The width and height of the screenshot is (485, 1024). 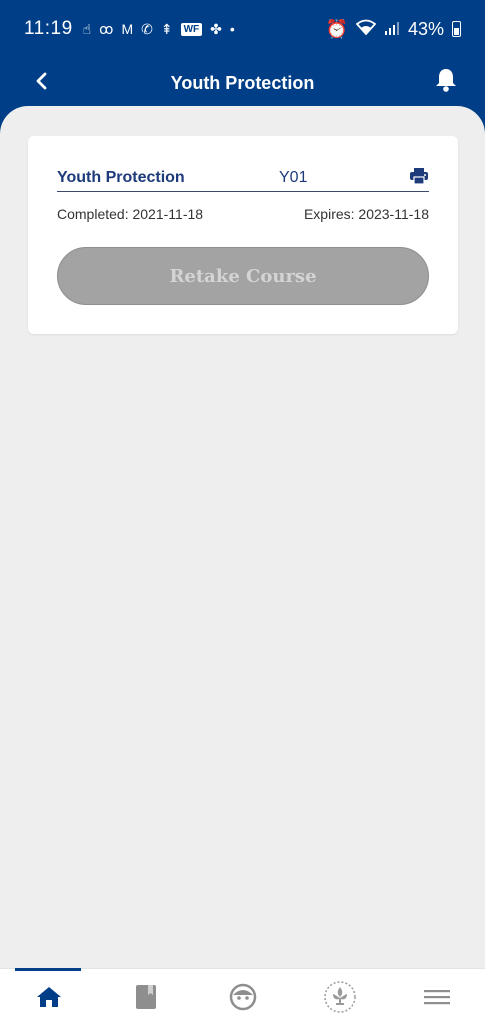 I want to click on hand-icon: ☝, so click(x=87, y=28).